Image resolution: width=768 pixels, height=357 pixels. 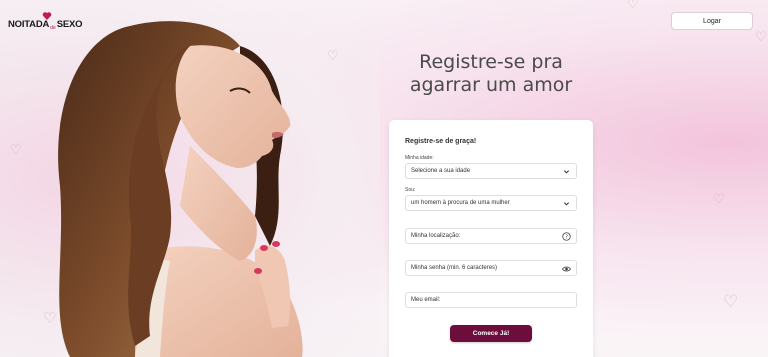 I want to click on location-placeholder: Minha localização:, so click(x=436, y=236).